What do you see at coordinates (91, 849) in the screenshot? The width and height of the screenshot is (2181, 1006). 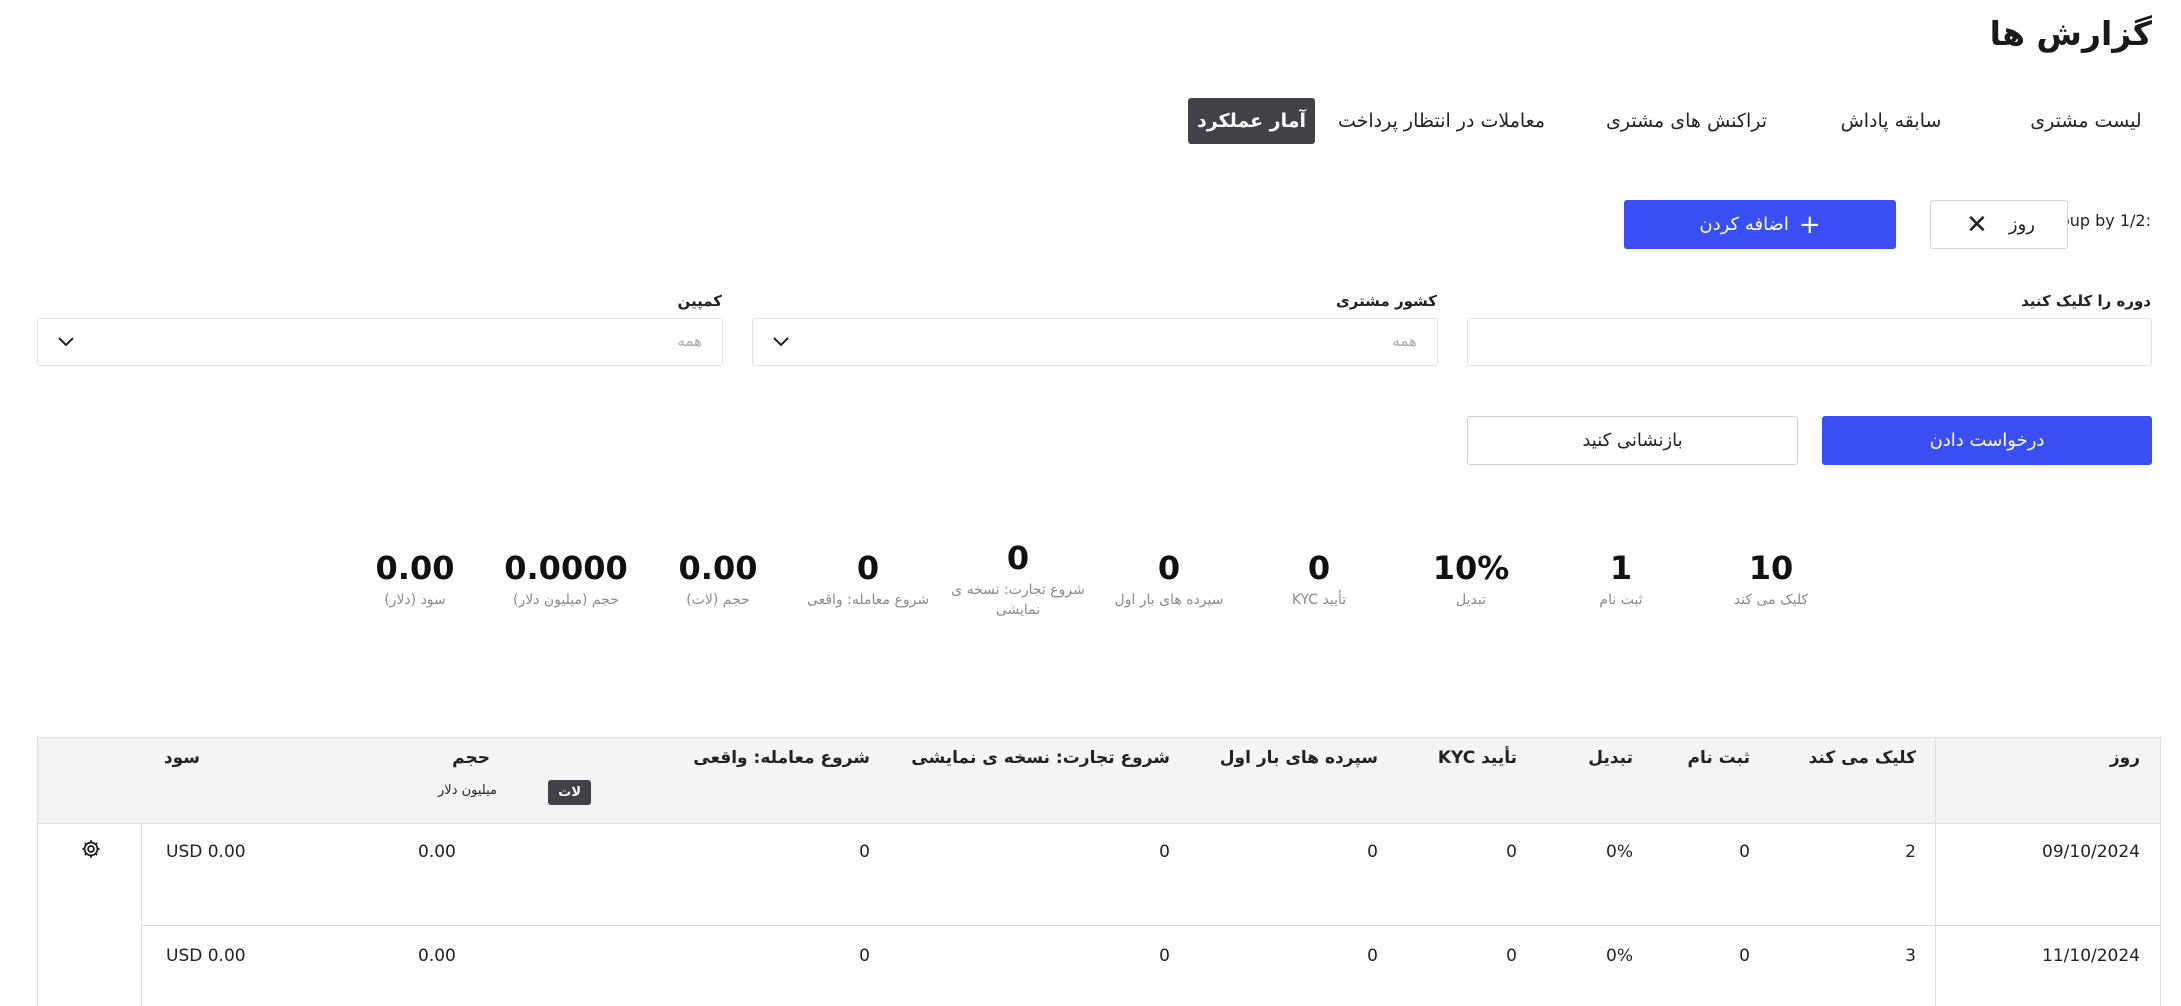 I see `gear-icon` at bounding box center [91, 849].